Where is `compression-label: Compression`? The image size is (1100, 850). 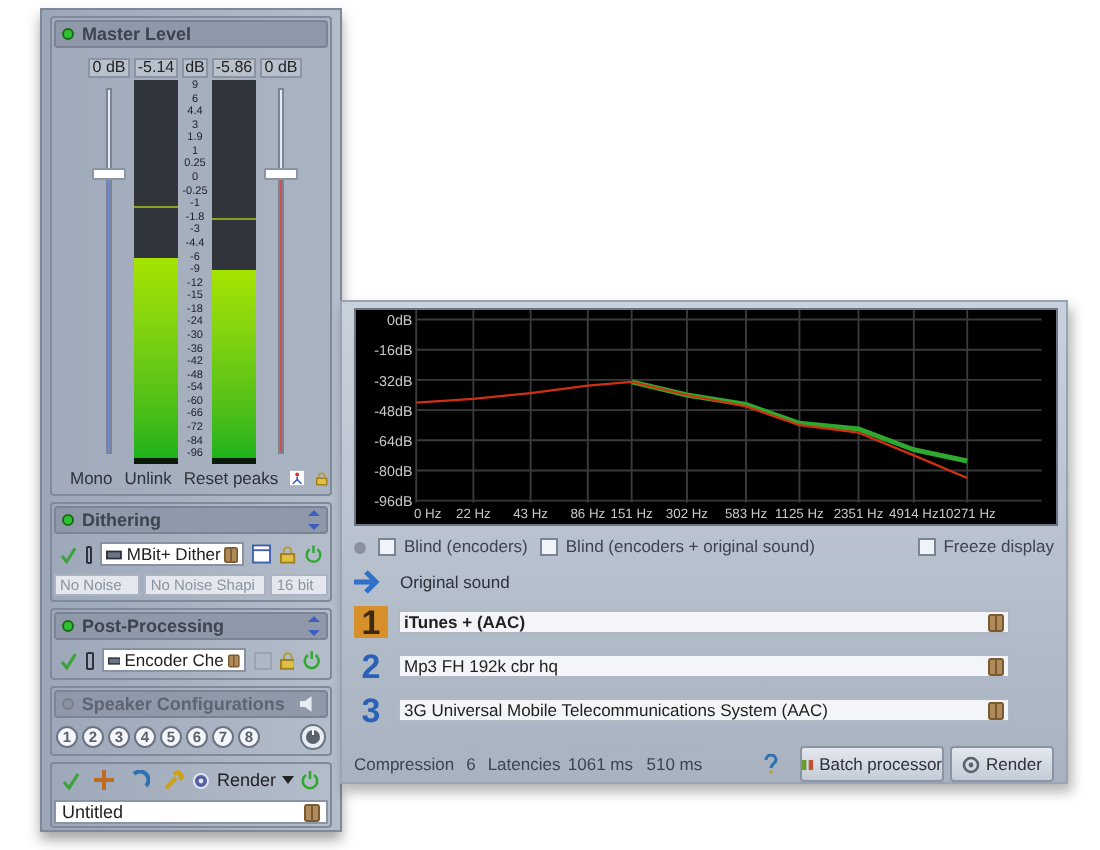
compression-label: Compression is located at coordinates (404, 764).